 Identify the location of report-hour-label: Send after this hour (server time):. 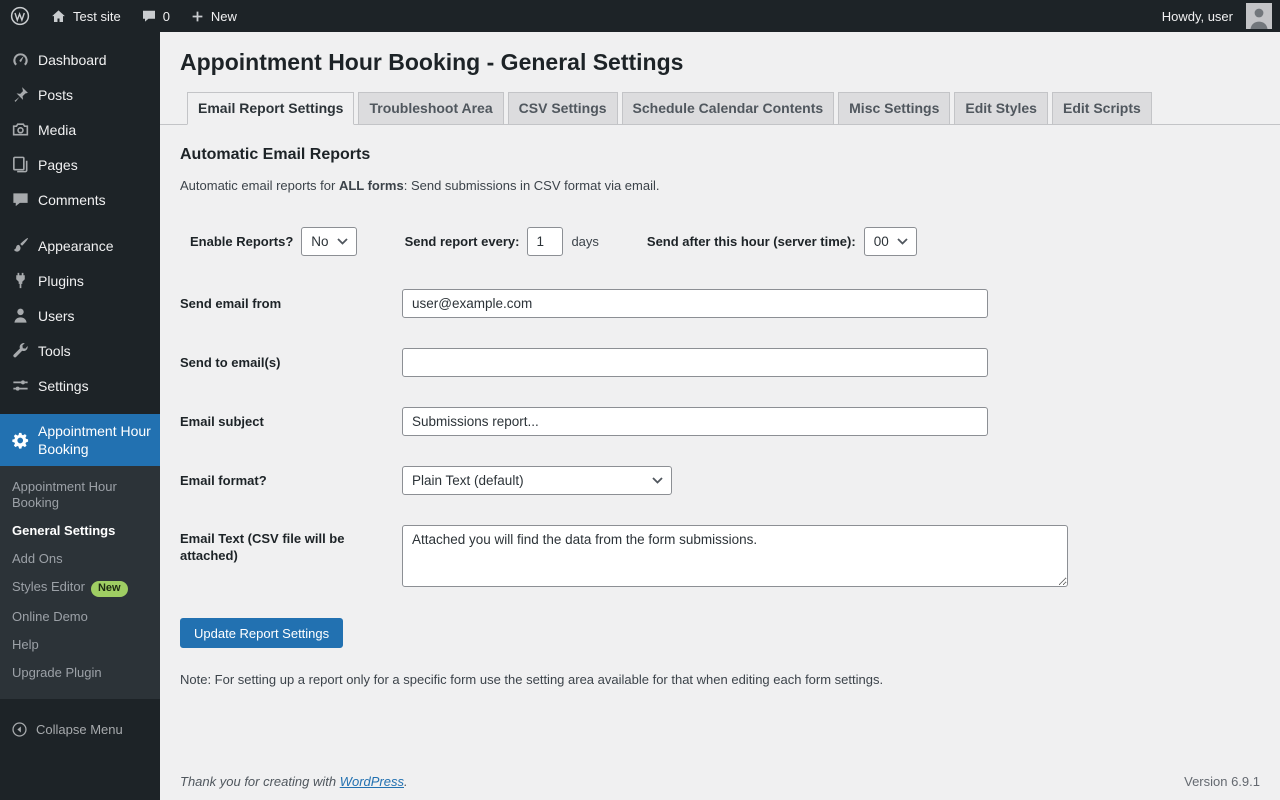
(751, 241).